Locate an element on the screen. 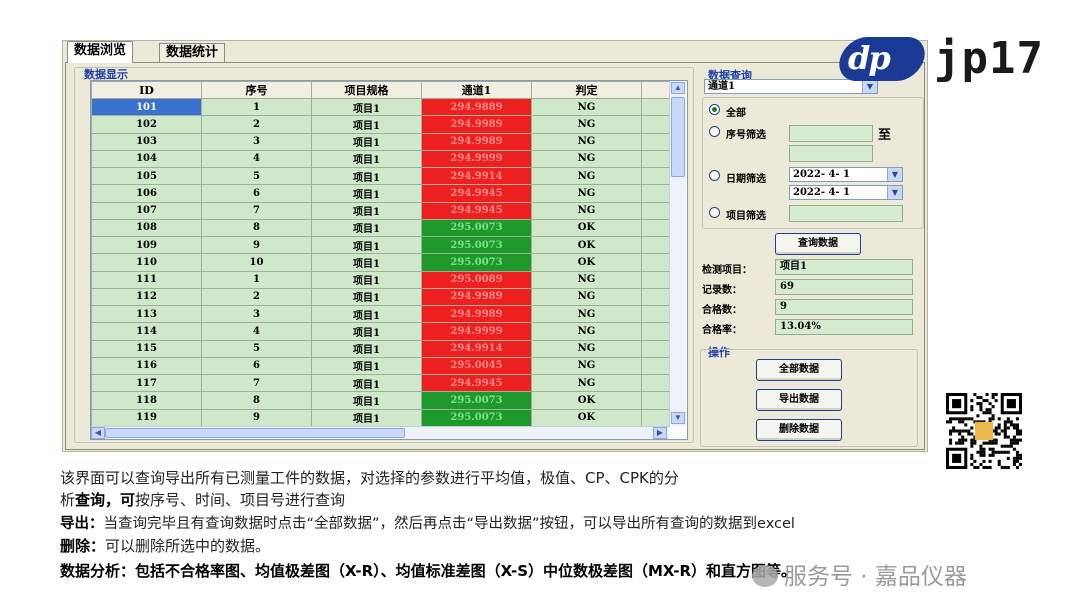 Image resolution: width=1080 pixels, height=616 pixels. col-header-ch1: 通道1 is located at coordinates (476, 90).